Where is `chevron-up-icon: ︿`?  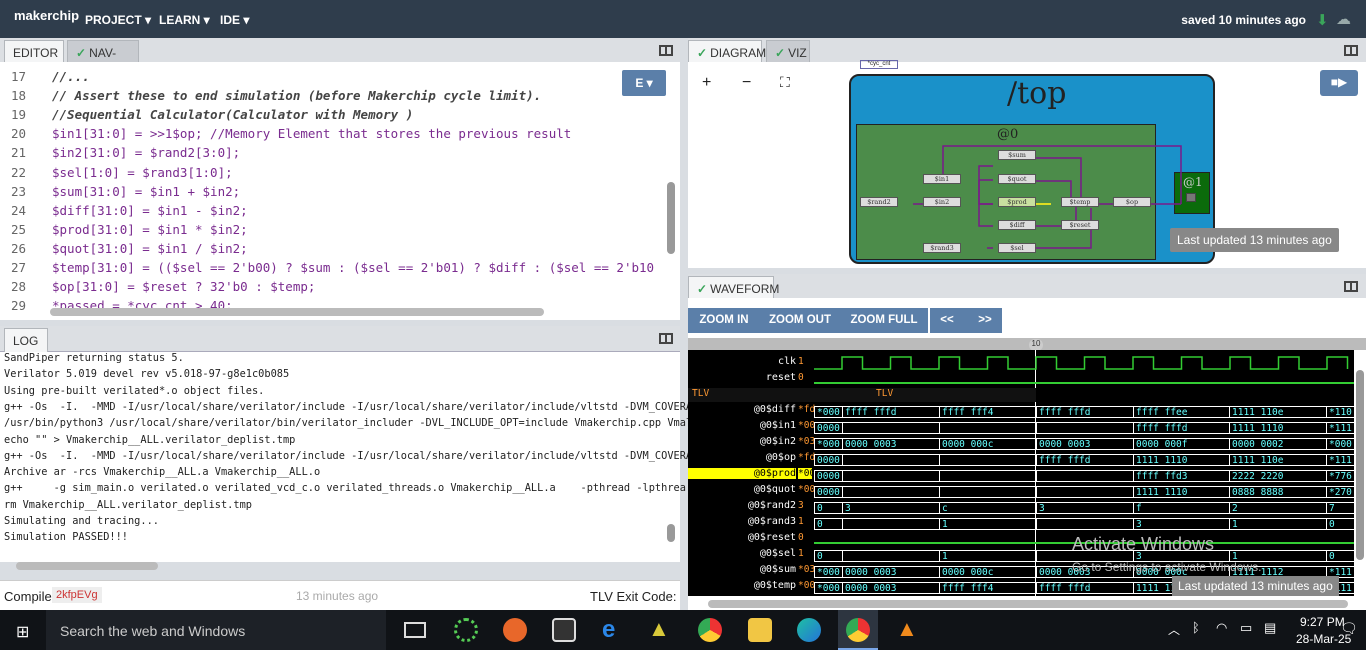
chevron-up-icon: ︿ is located at coordinates (1174, 629).